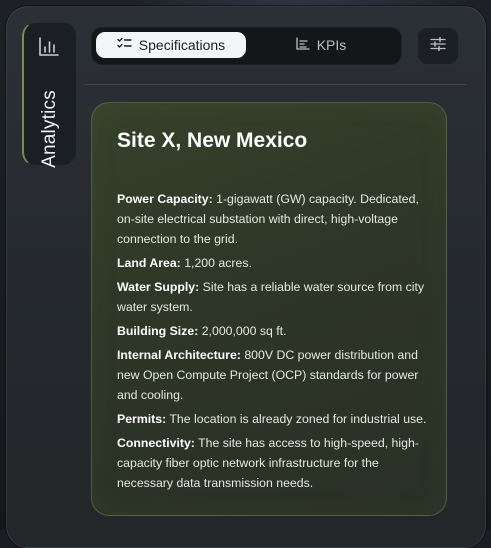 The image size is (491, 548). What do you see at coordinates (49, 129) in the screenshot?
I see `sidebar-tab-label: Analytics` at bounding box center [49, 129].